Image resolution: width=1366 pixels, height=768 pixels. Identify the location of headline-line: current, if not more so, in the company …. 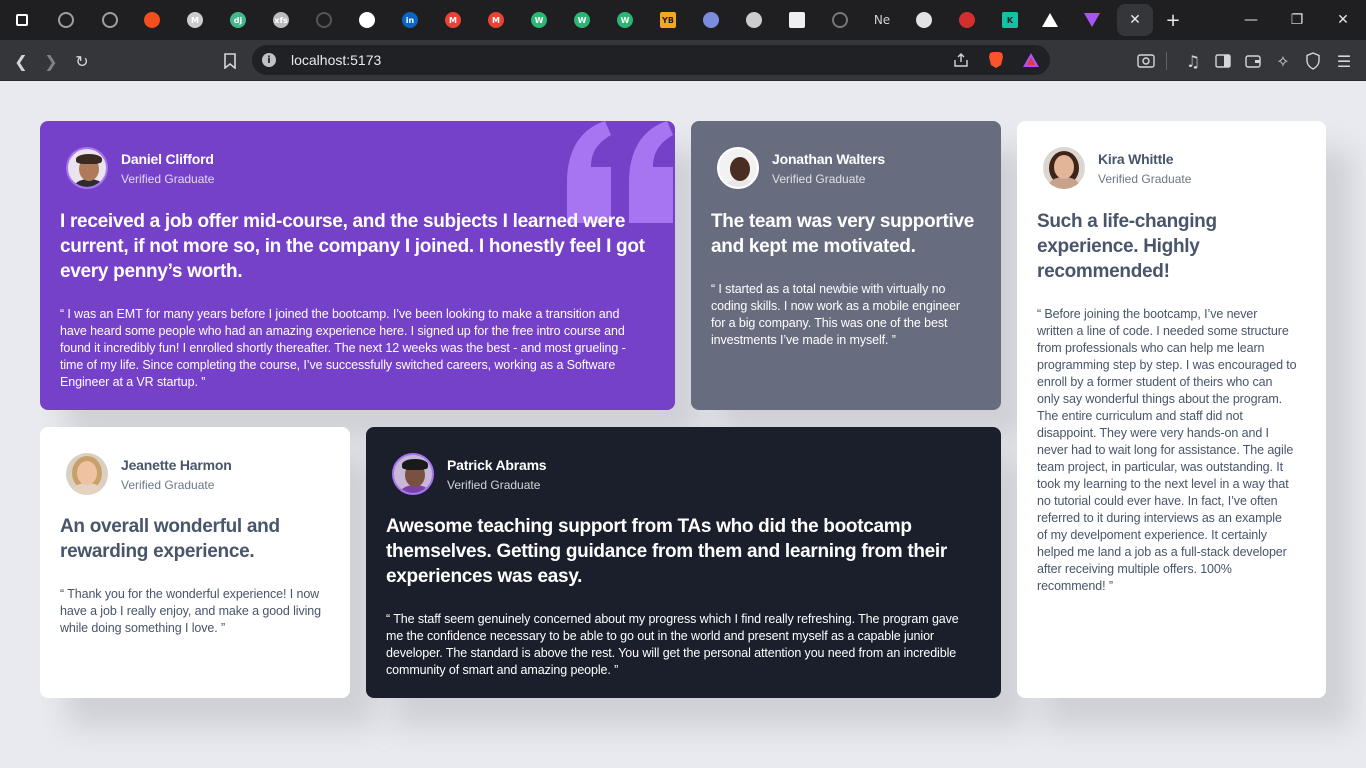
(352, 246).